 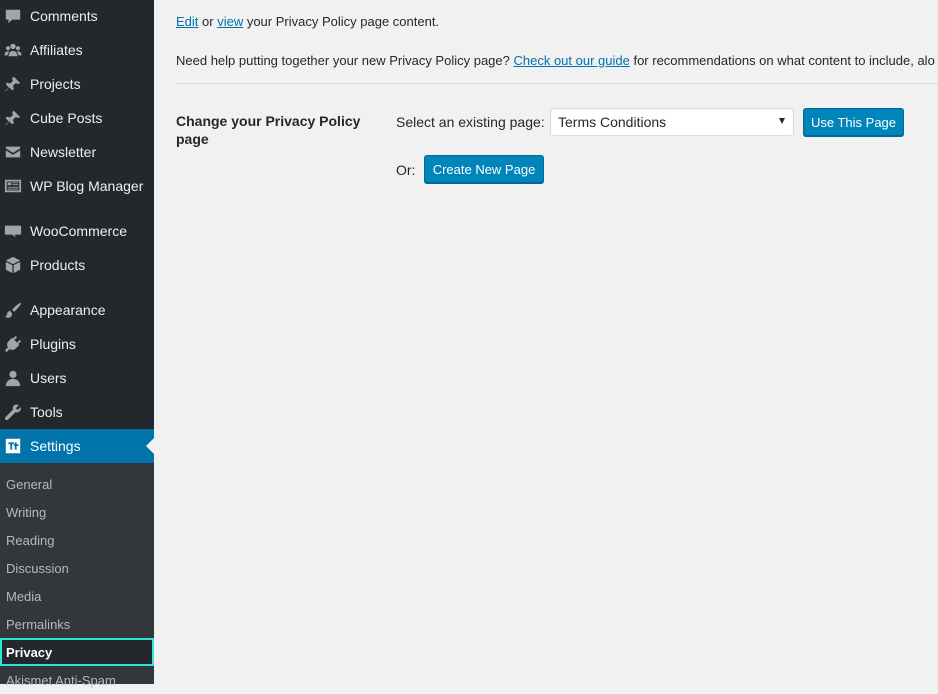 I want to click on menu-item-appearance: Appearance, so click(x=77, y=310).